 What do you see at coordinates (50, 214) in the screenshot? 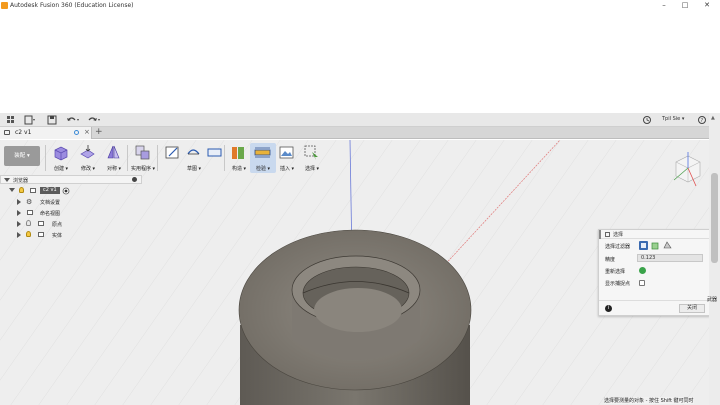
I see `tree-item-label: 命名视图` at bounding box center [50, 214].